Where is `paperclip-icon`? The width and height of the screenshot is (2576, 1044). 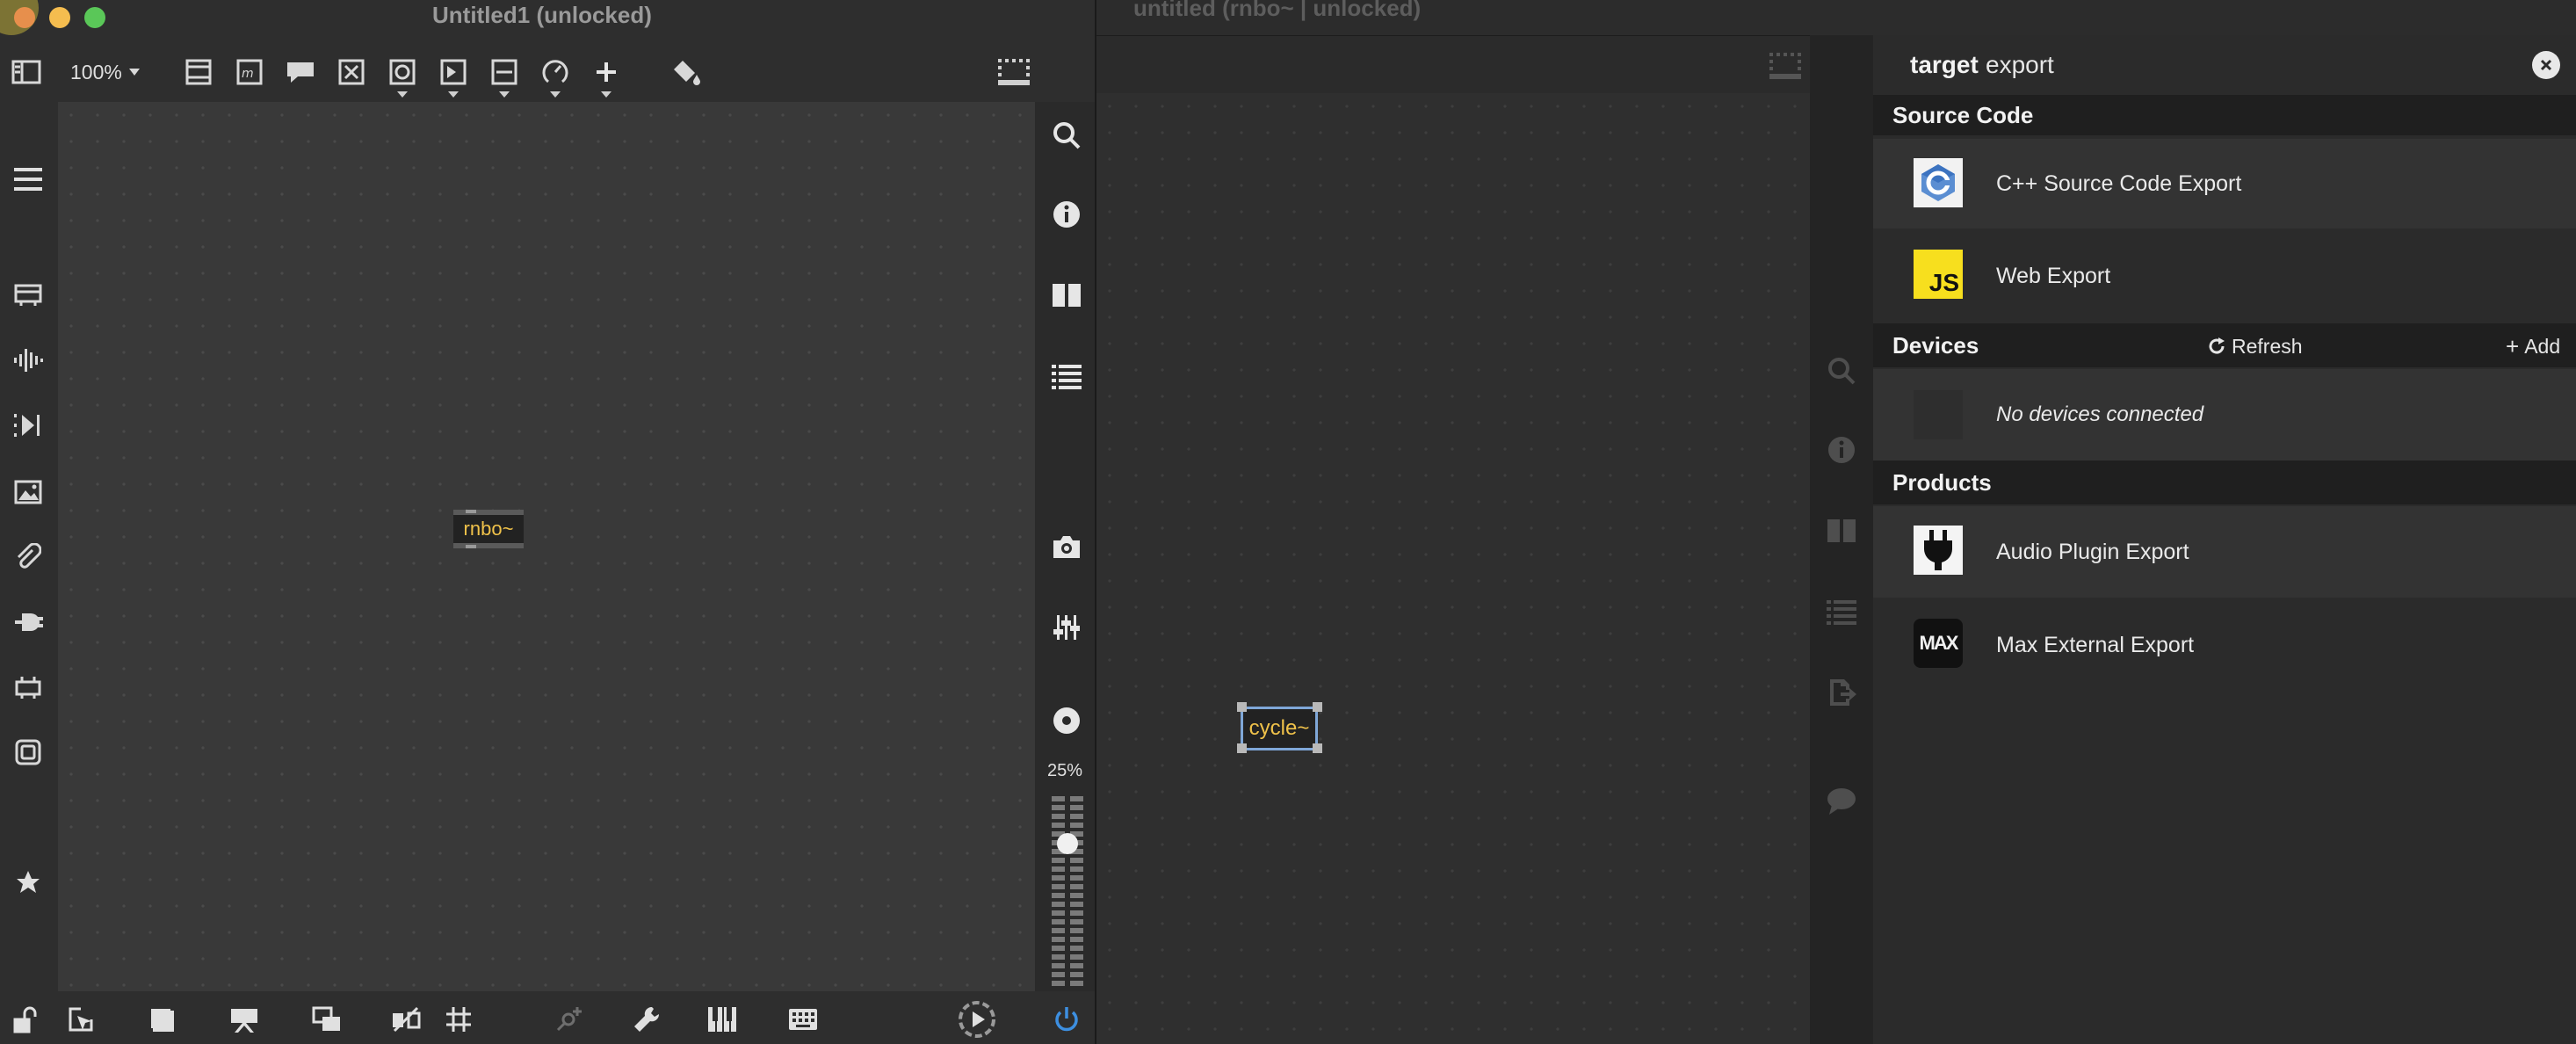
paperclip-icon is located at coordinates (28, 557).